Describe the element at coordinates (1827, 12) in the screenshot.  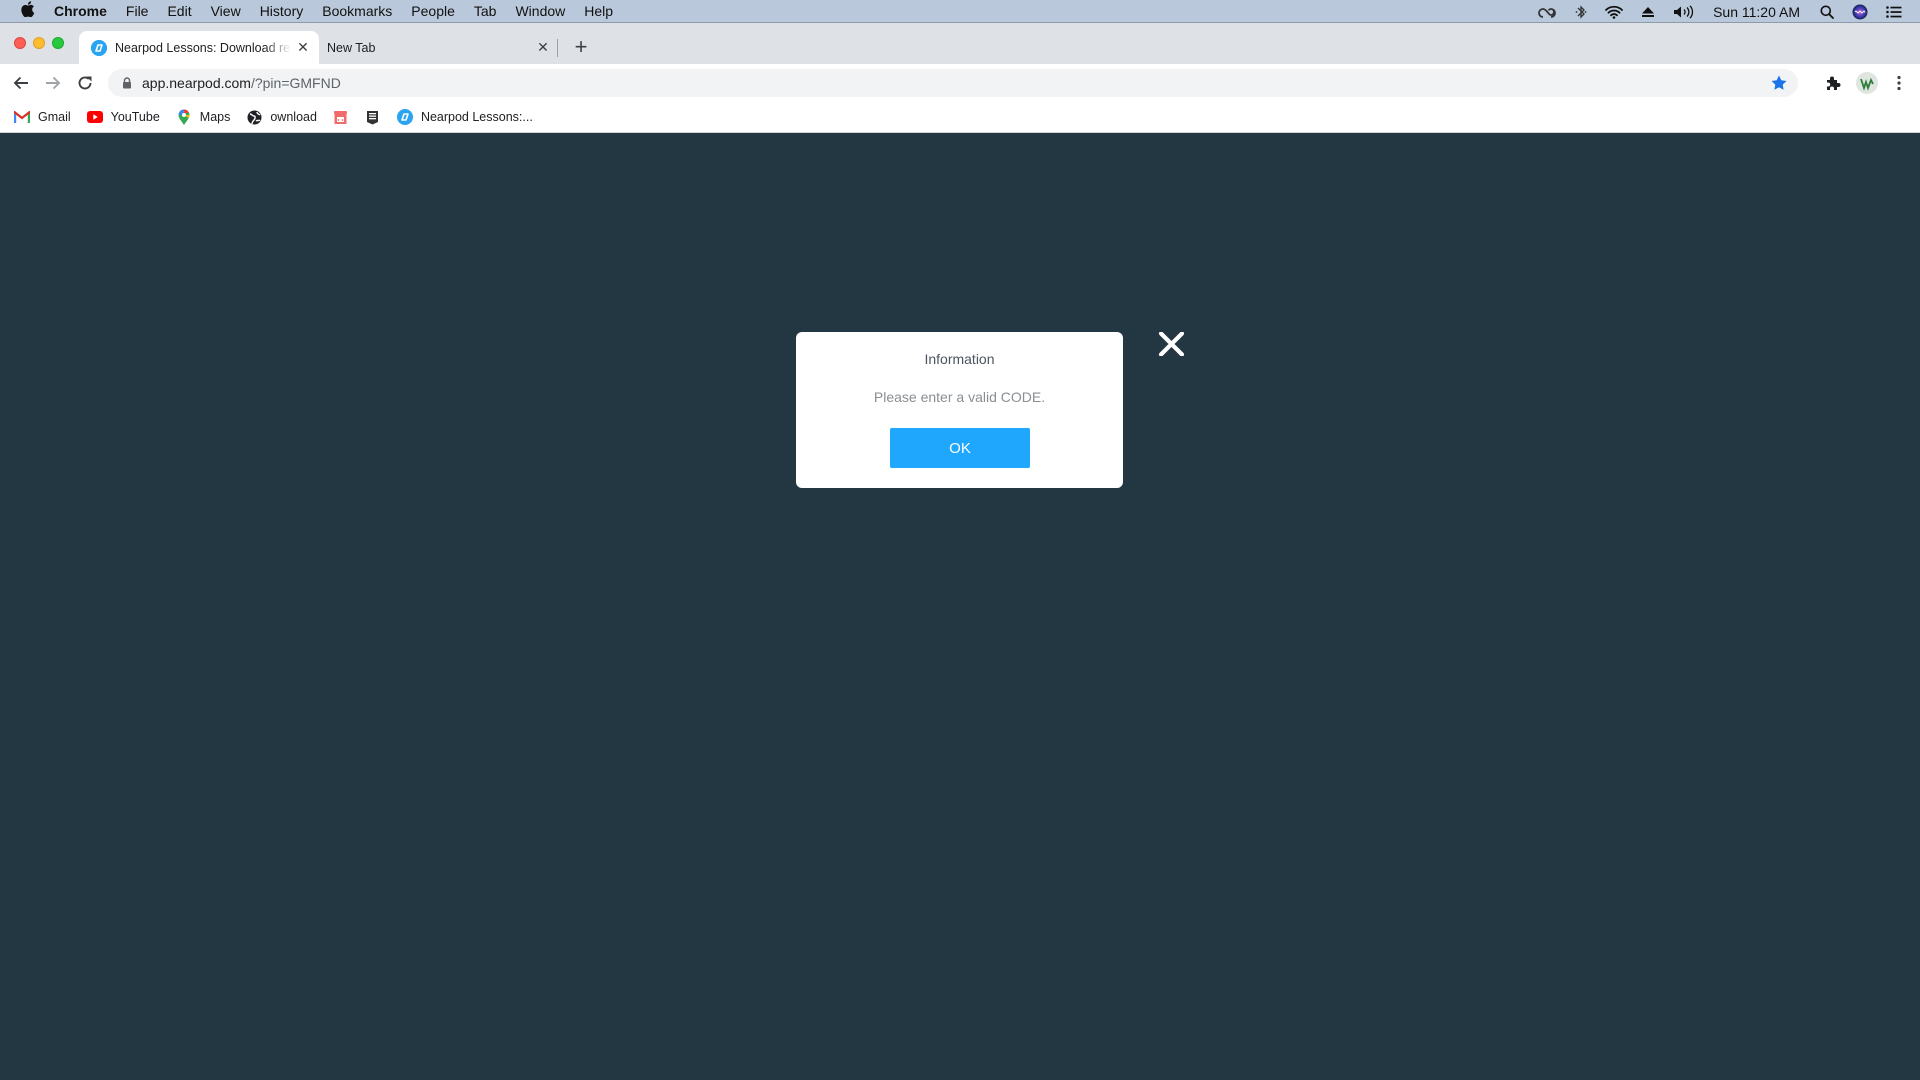
I see `spotlight-search-icon` at that location.